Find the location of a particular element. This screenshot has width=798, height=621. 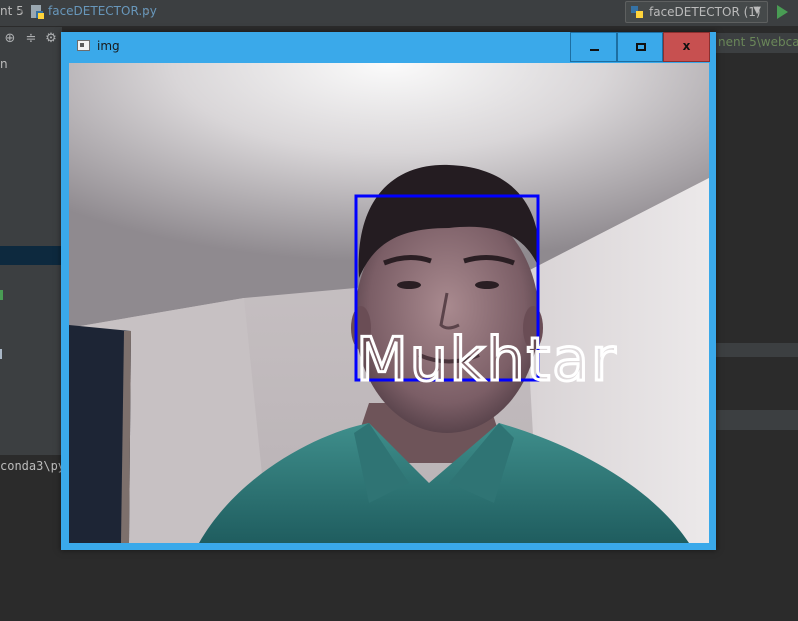

project-toolbar: ⊕ ≑ ⚙ is located at coordinates (31, 40).